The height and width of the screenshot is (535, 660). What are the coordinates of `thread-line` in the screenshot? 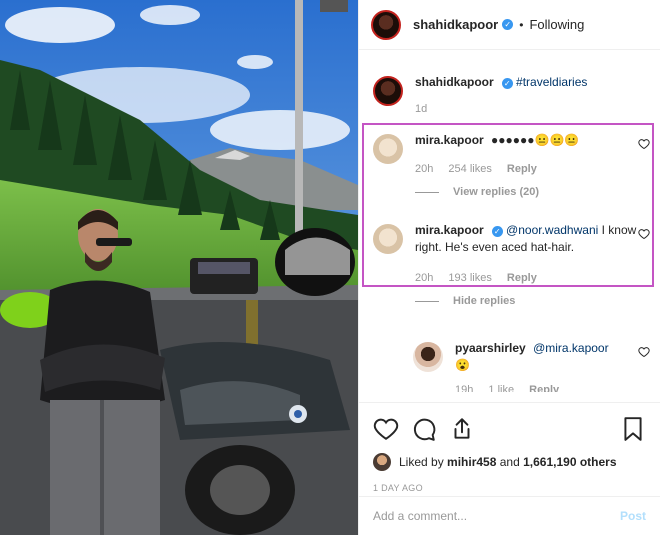 It's located at (427, 301).